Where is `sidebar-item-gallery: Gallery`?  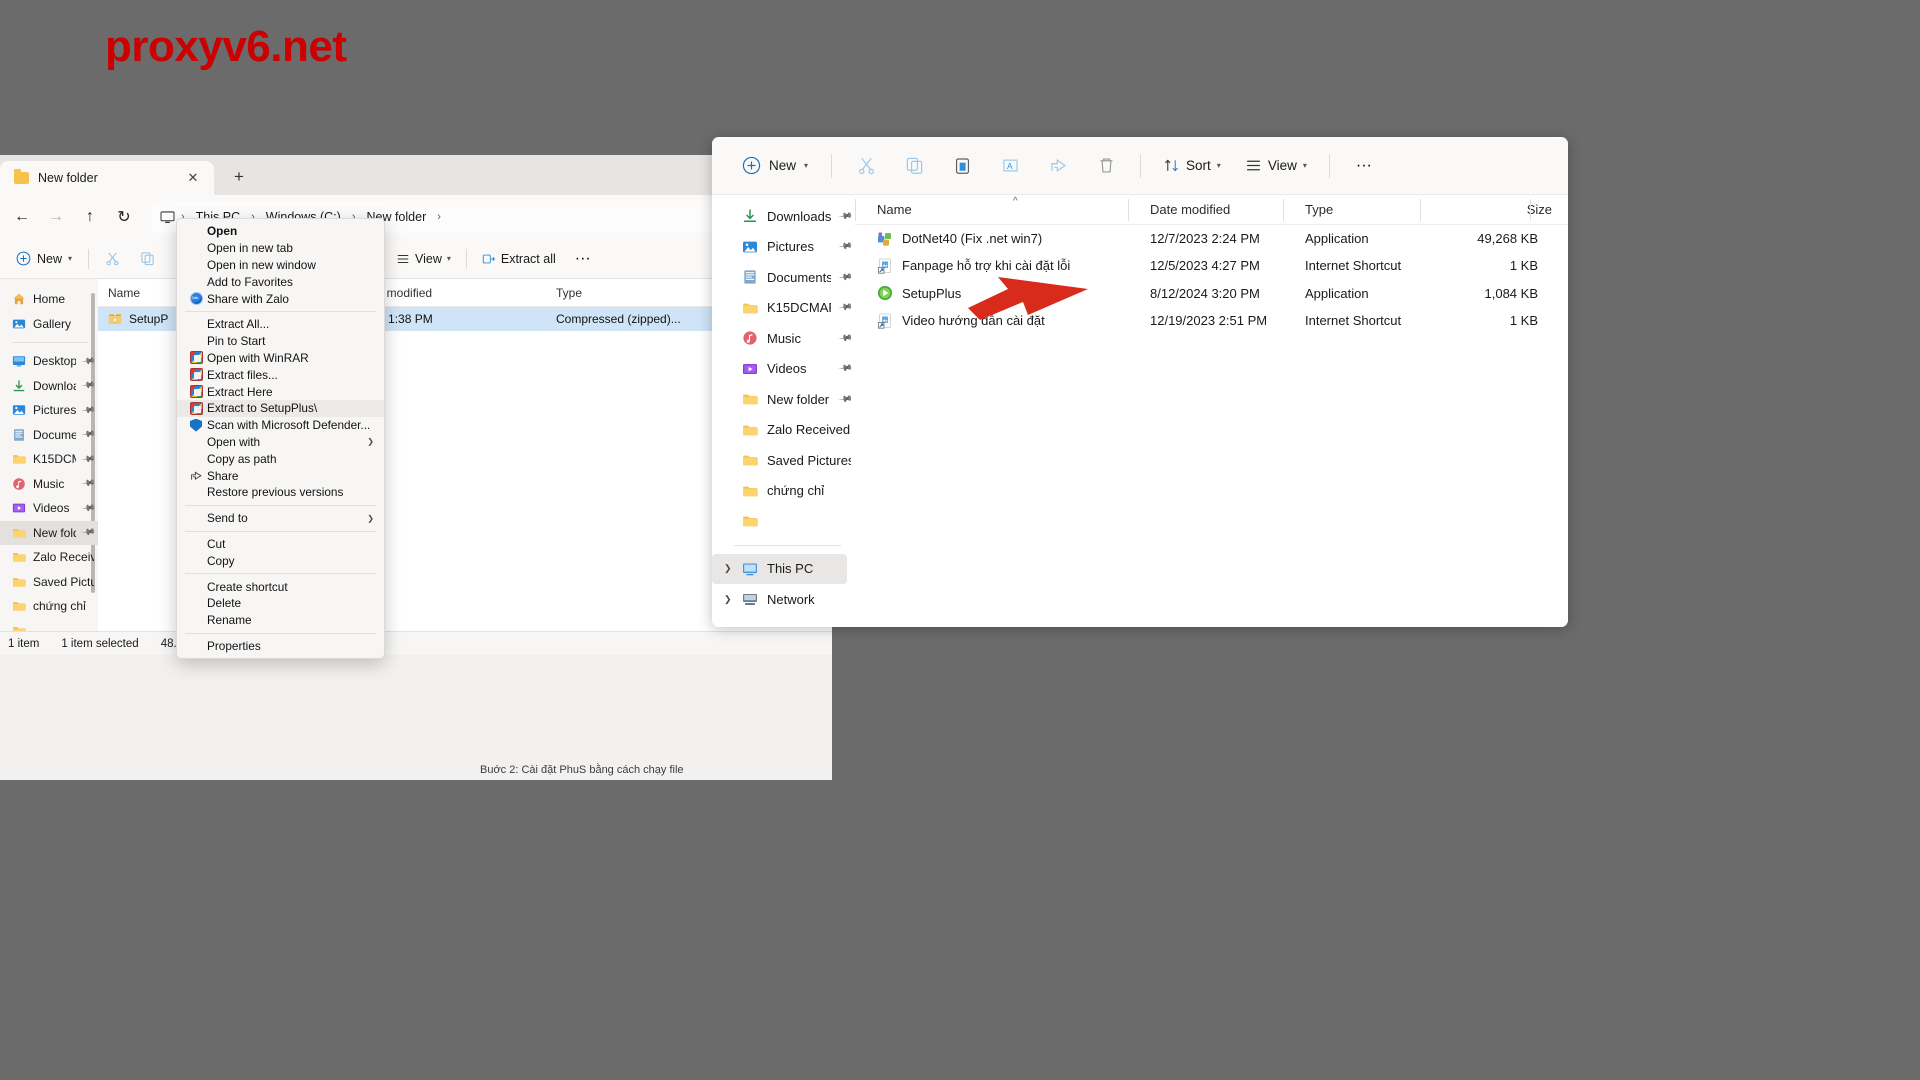 sidebar-item-gallery: Gallery is located at coordinates (49, 324).